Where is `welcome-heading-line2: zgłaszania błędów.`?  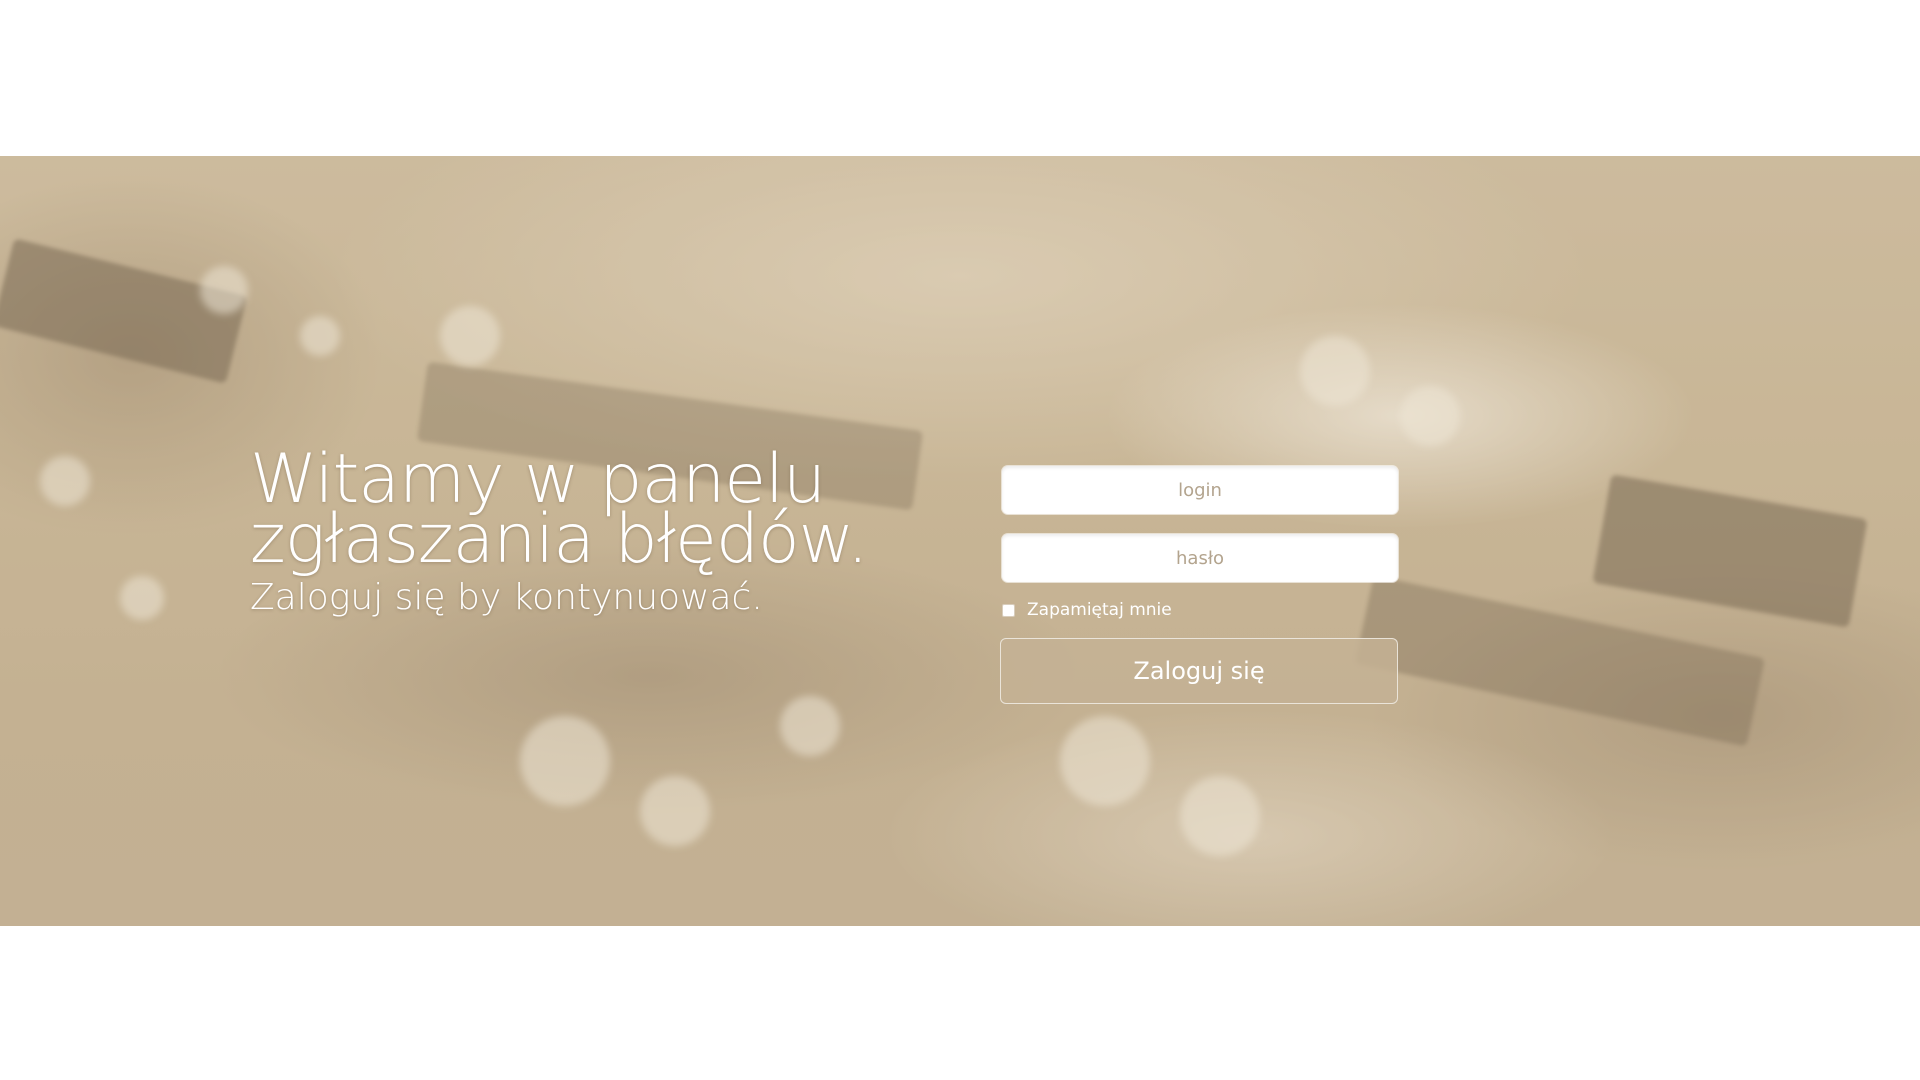
welcome-heading-line2: zgłaszania błędów. is located at coordinates (559, 539).